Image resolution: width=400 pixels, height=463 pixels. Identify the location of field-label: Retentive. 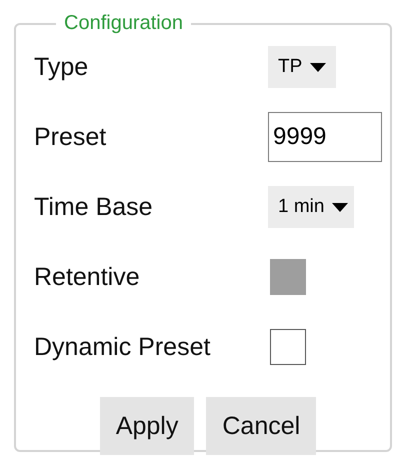
(87, 277).